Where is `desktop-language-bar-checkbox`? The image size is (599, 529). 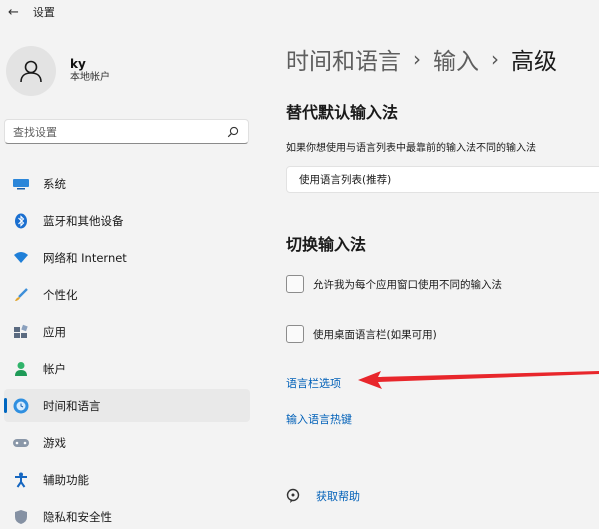
desktop-language-bar-checkbox is located at coordinates (295, 334).